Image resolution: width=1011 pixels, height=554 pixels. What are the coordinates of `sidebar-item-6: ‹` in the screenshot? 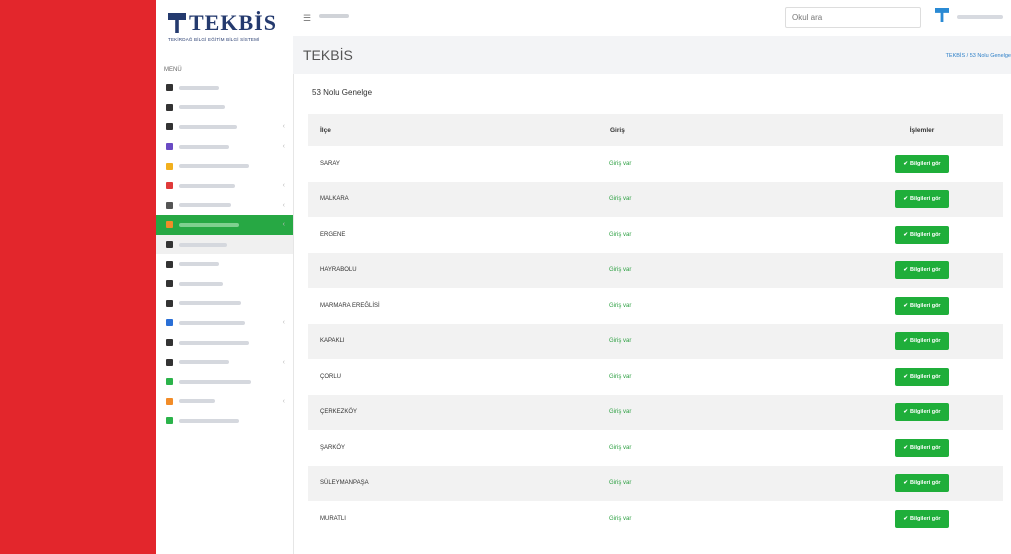 It's located at (224, 206).